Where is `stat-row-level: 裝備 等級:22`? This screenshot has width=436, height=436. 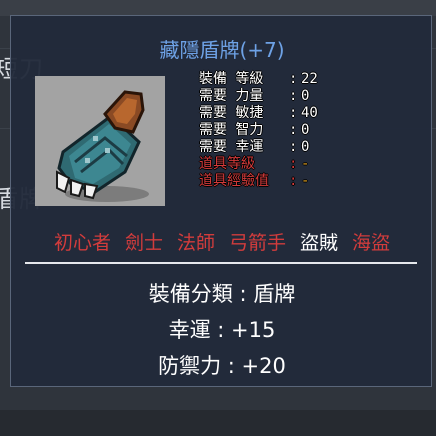
stat-row-level: 裝備 等級:22 is located at coordinates (258, 79).